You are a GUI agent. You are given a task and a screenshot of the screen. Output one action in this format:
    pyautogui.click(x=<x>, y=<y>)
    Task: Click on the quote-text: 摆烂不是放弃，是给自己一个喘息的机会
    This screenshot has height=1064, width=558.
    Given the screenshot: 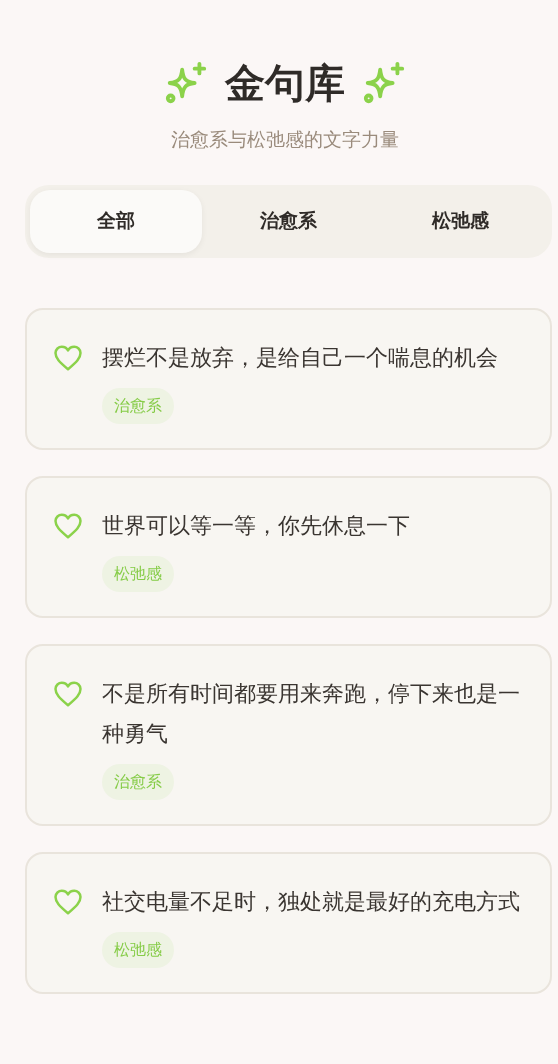 What is the action you would take?
    pyautogui.click(x=300, y=357)
    